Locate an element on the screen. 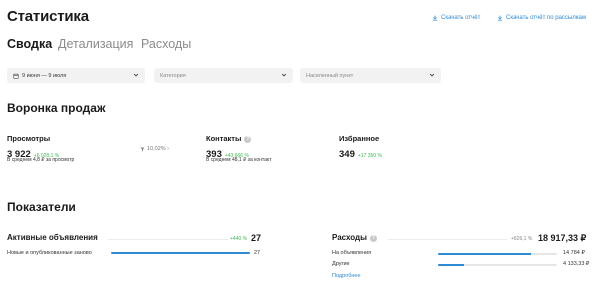  active-ads-delta: +440 % is located at coordinates (239, 239).